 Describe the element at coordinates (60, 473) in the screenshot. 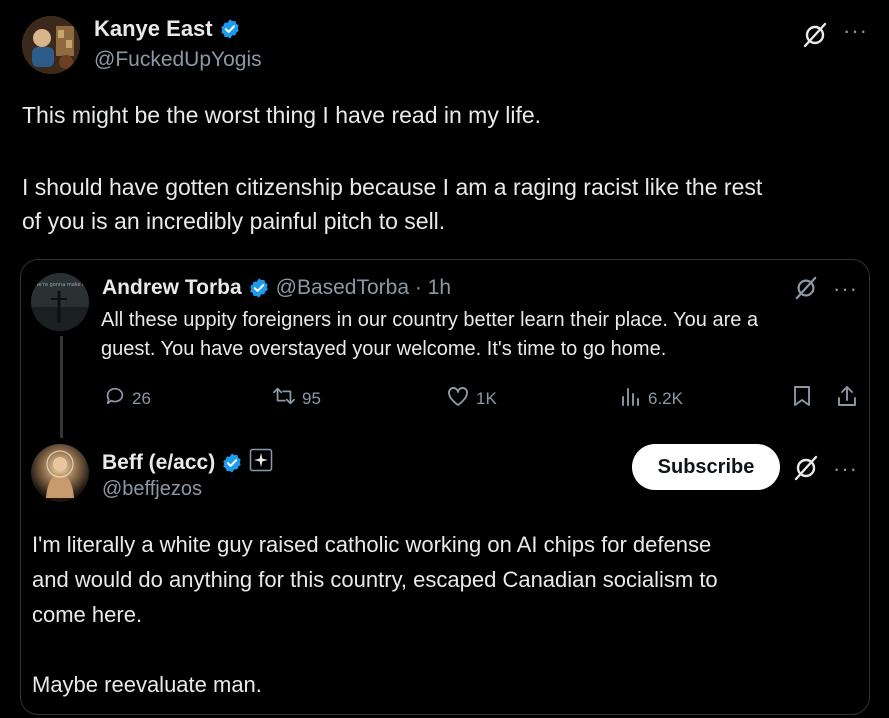

I see `reply-author-avatar` at that location.